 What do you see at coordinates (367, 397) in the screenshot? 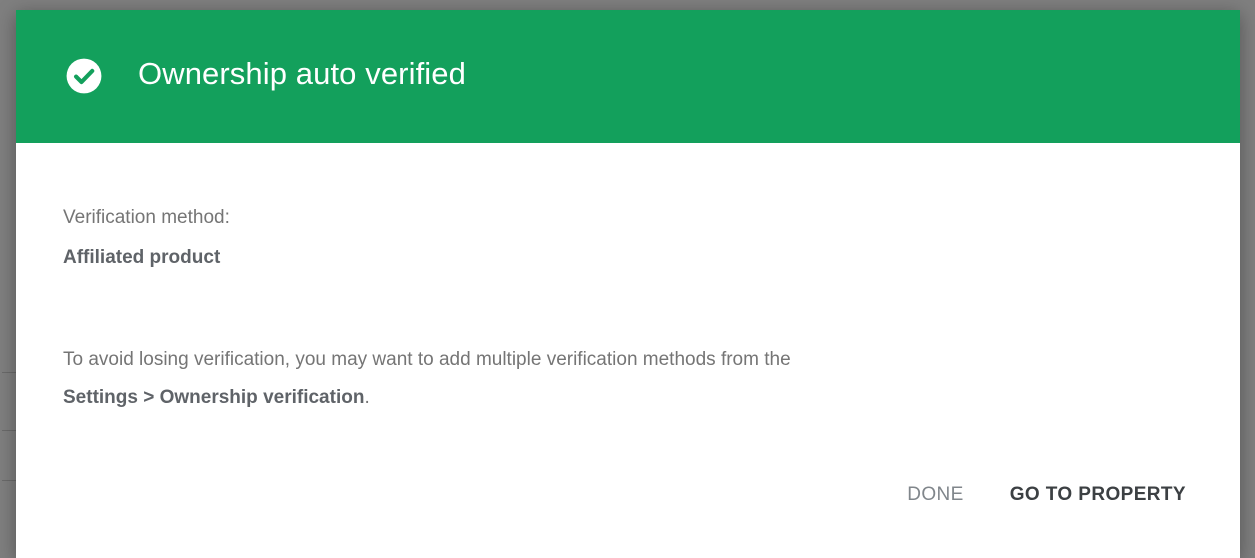
I see `advice-period: .` at bounding box center [367, 397].